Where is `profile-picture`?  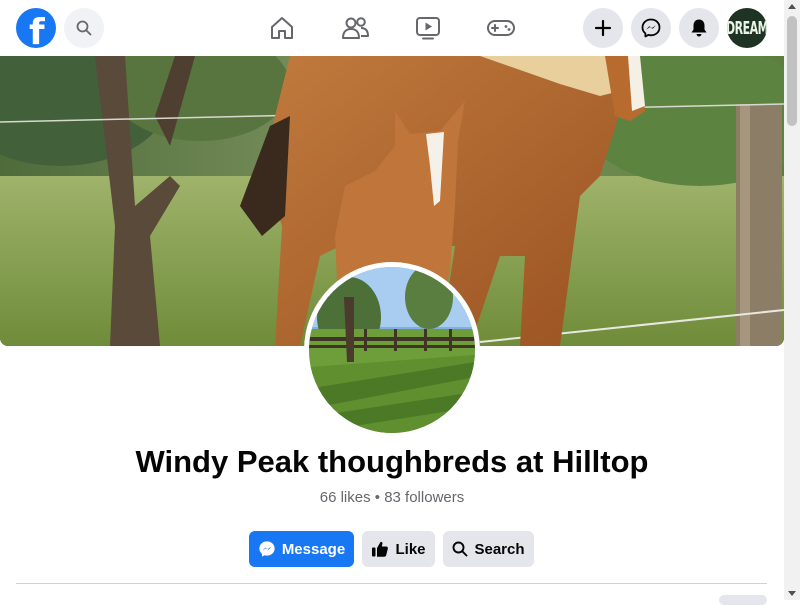 profile-picture is located at coordinates (392, 350).